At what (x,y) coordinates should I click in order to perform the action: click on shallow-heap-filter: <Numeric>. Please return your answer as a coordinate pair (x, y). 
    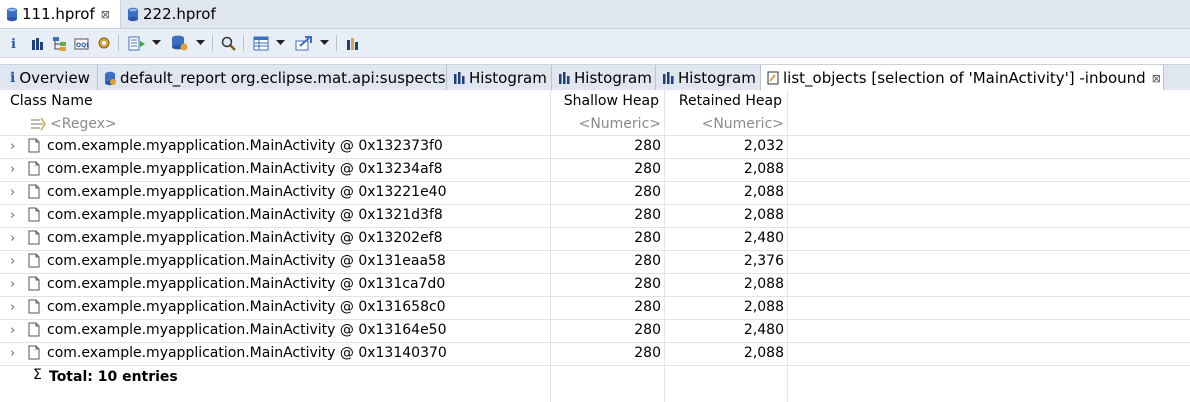
    Looking at the image, I should click on (620, 124).